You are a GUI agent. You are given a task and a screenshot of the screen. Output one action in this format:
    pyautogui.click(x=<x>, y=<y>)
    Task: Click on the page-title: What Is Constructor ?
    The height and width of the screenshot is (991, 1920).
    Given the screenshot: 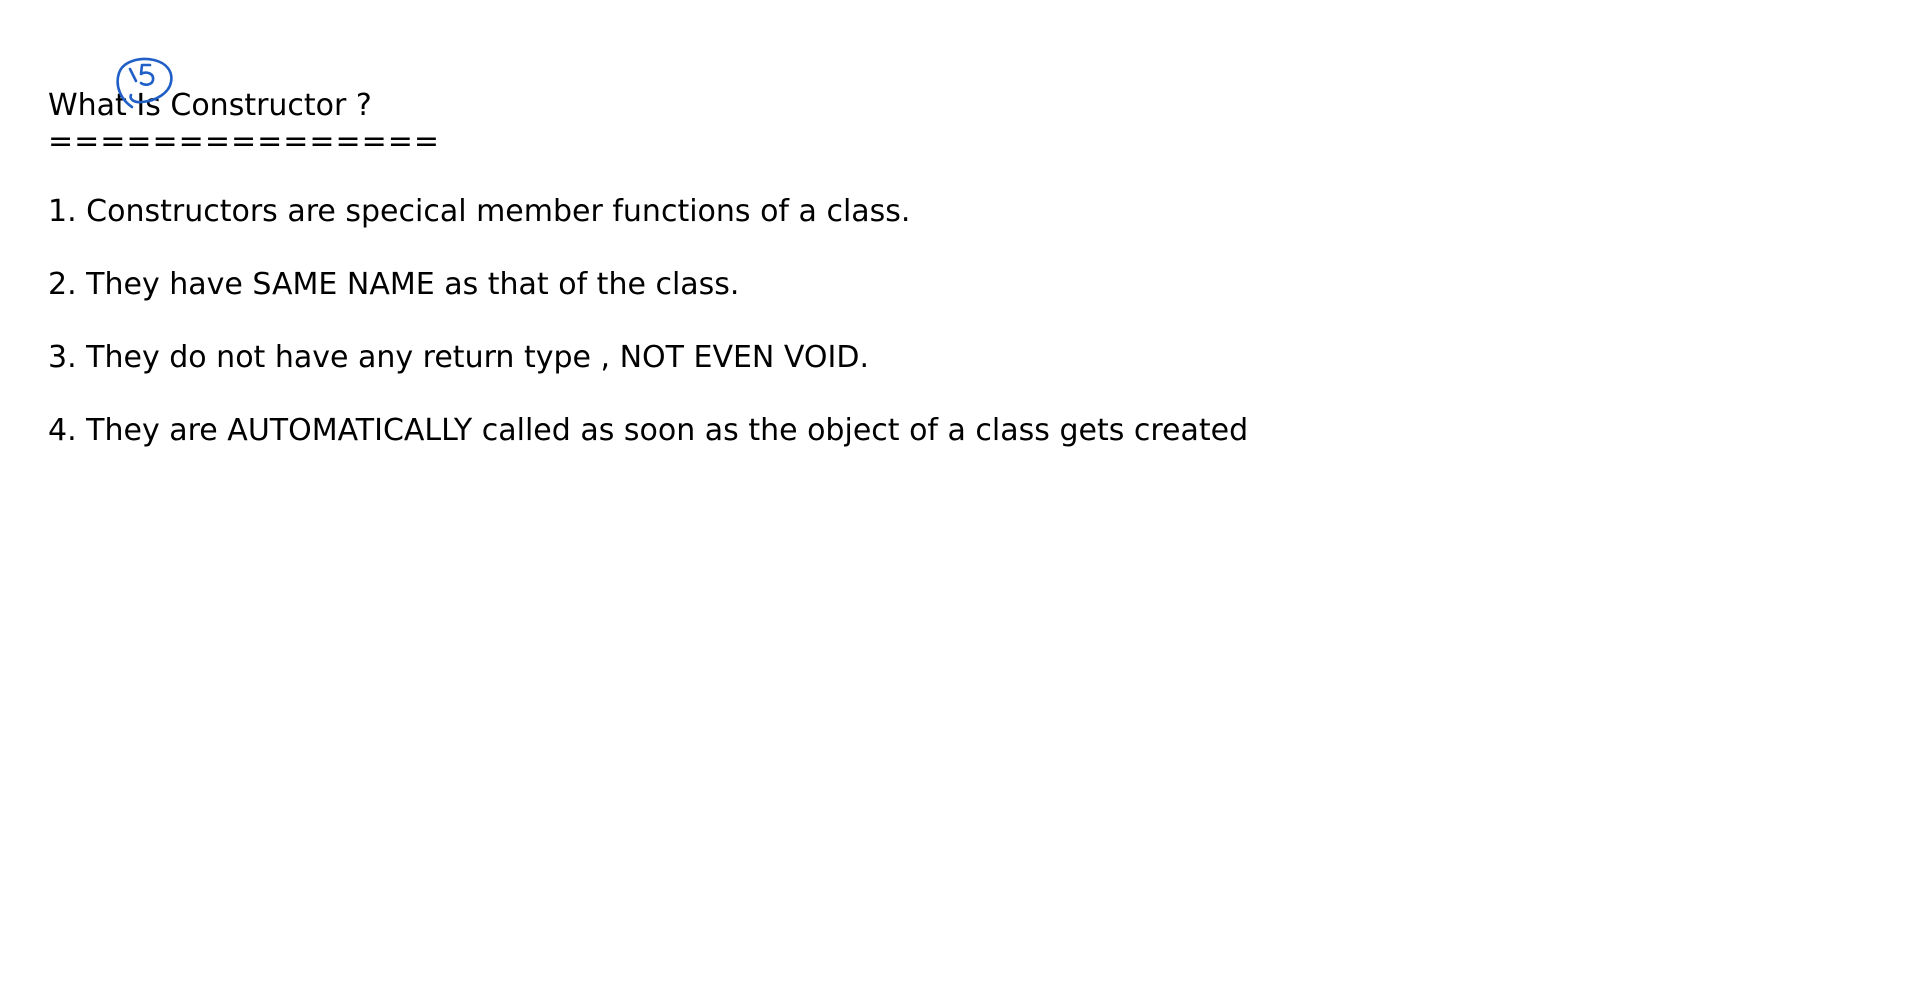 What is the action you would take?
    pyautogui.click(x=210, y=105)
    